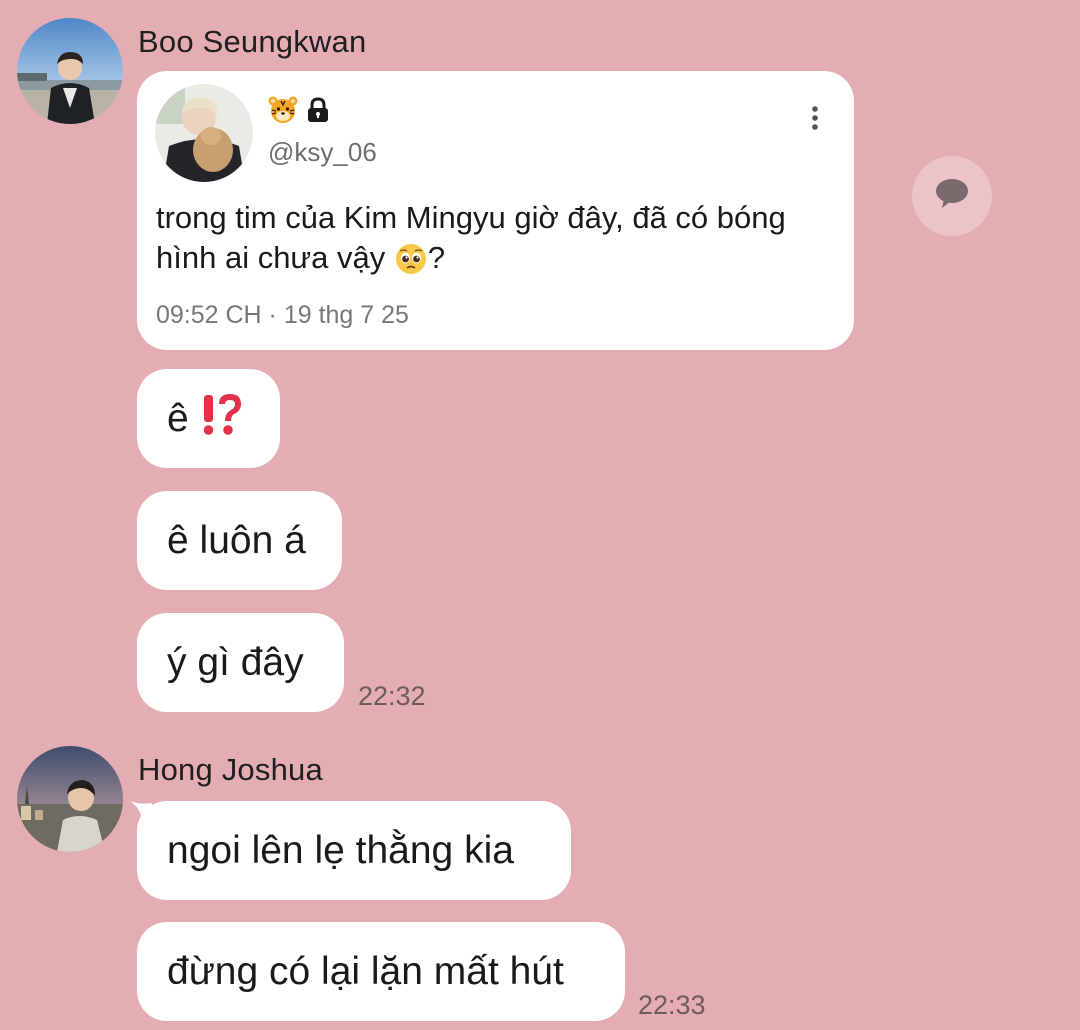 Image resolution: width=1080 pixels, height=1030 pixels. I want to click on message-bubble: đừng có lại lặn mất hút, so click(381, 971).